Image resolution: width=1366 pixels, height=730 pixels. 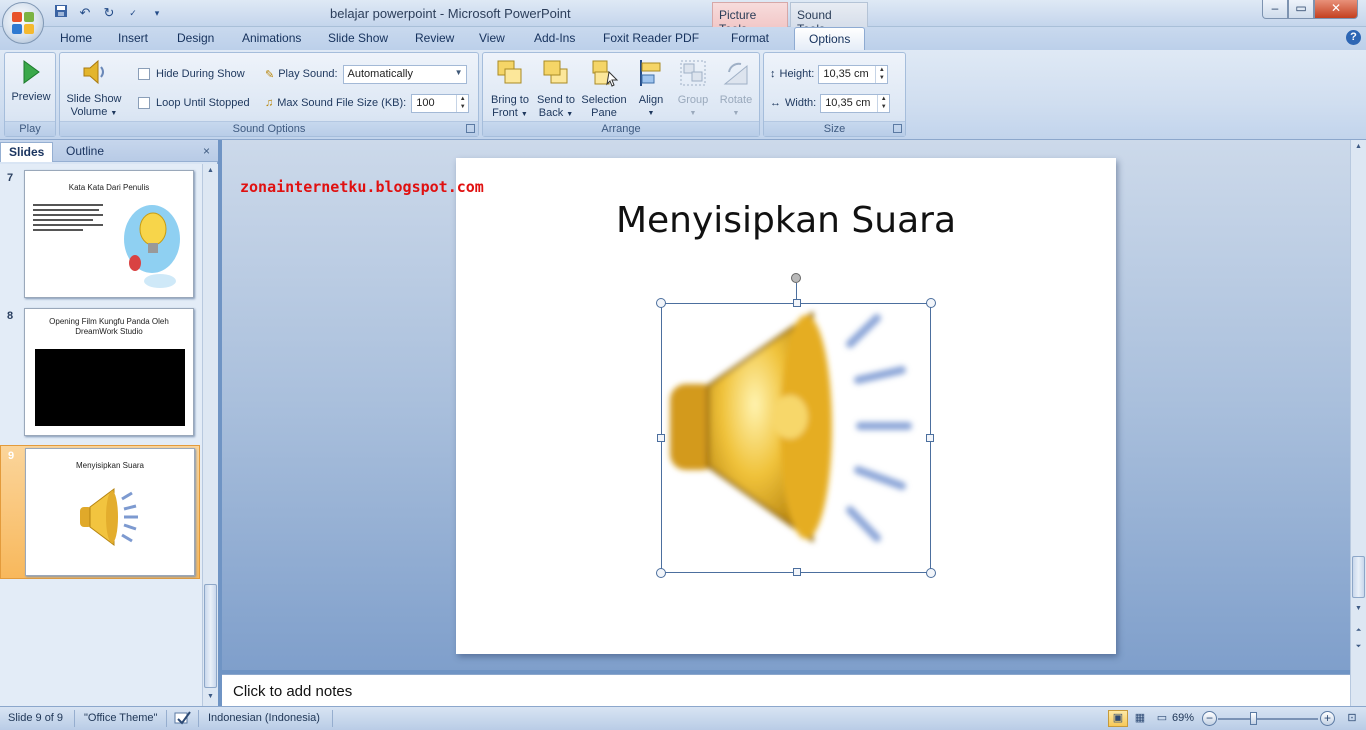 What do you see at coordinates (458, 72) in the screenshot?
I see `dropdown-arrow-icon: ▼` at bounding box center [458, 72].